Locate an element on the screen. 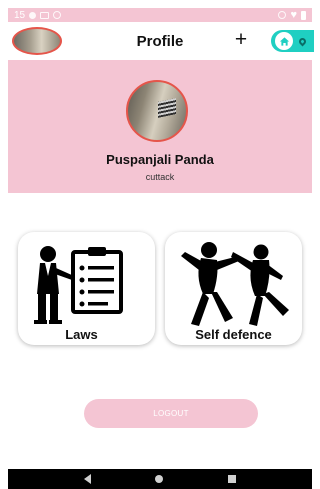 This screenshot has width=320, height=489. message-icon is located at coordinates (45, 15).